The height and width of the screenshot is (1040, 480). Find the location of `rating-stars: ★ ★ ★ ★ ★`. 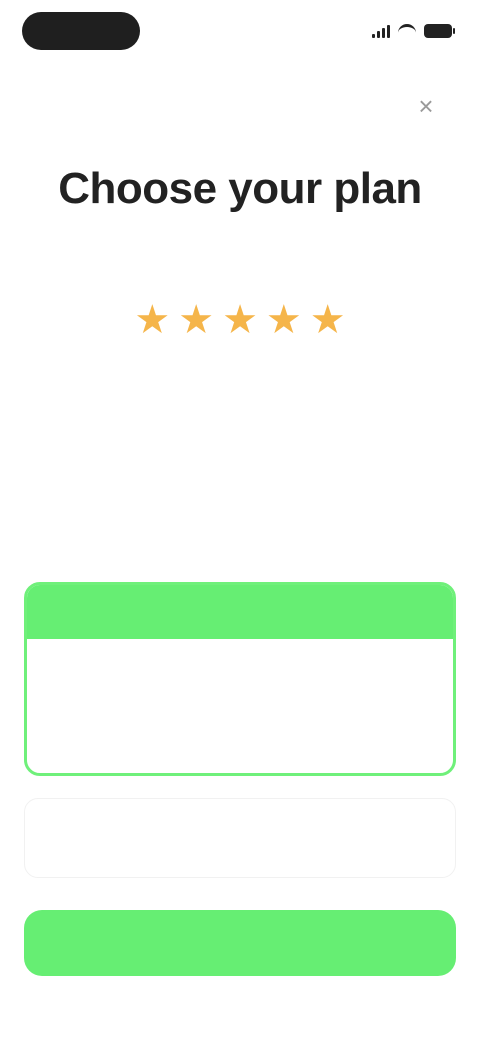

rating-stars: ★ ★ ★ ★ ★ is located at coordinates (240, 320).